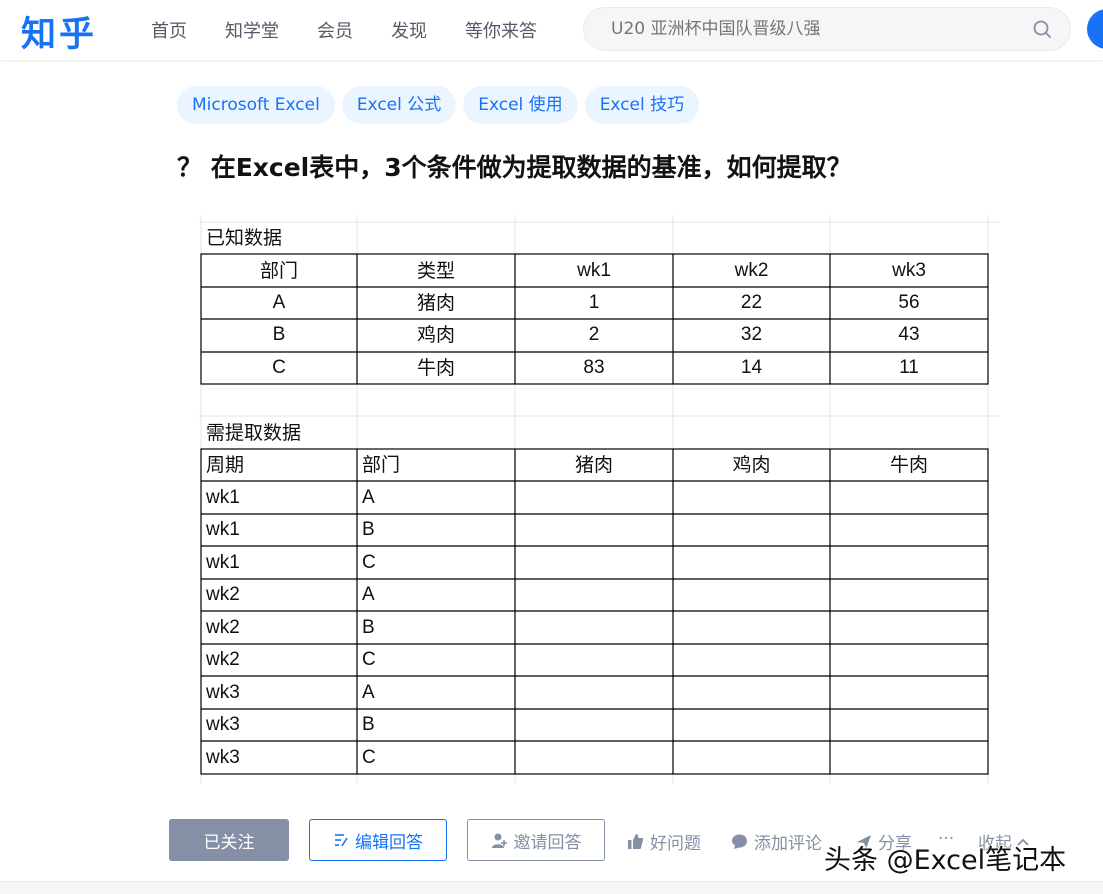 The image size is (1103, 894). Describe the element at coordinates (225, 465) in the screenshot. I see `extract-header-cell: 周期` at that location.